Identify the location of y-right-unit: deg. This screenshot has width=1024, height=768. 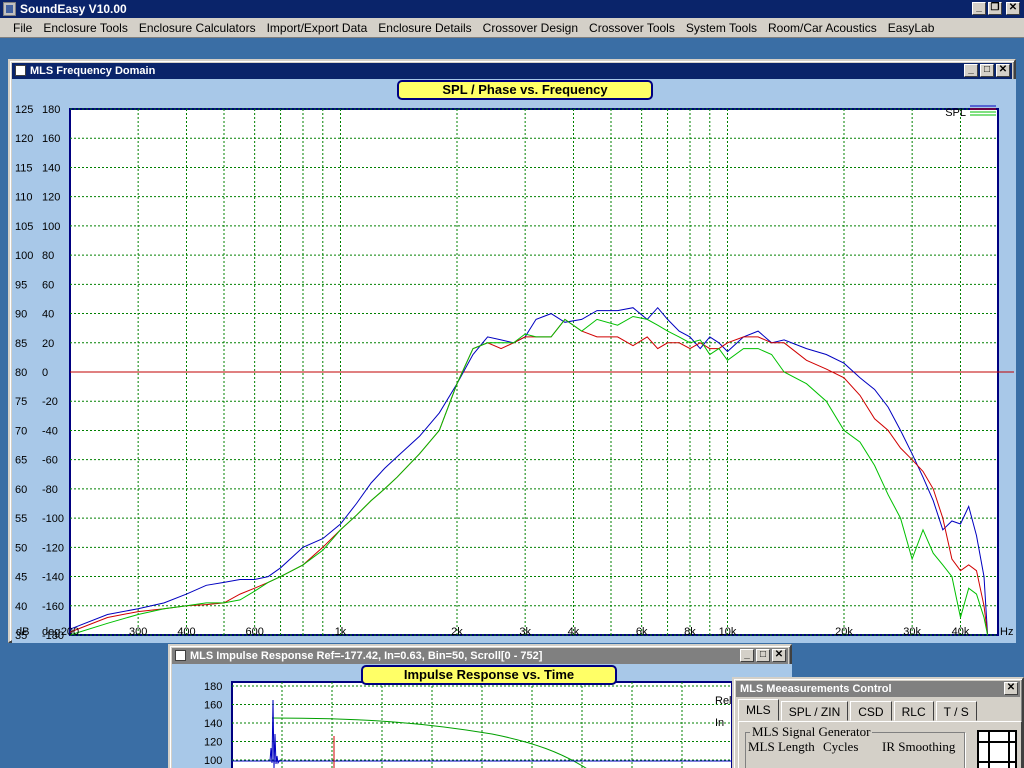
(51, 632).